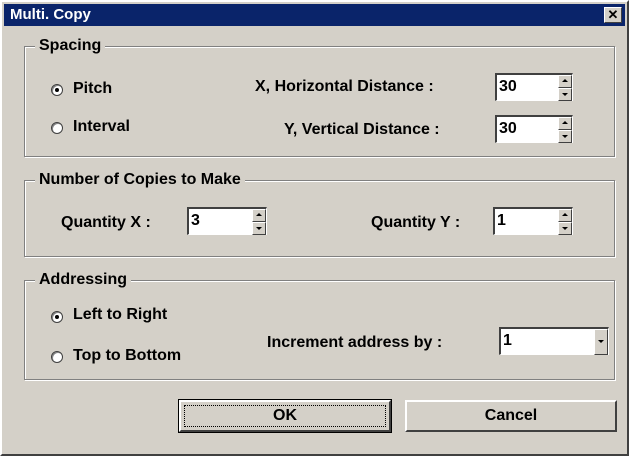 Image resolution: width=640 pixels, height=458 pixels. I want to click on close-icon: ✕, so click(613, 14).